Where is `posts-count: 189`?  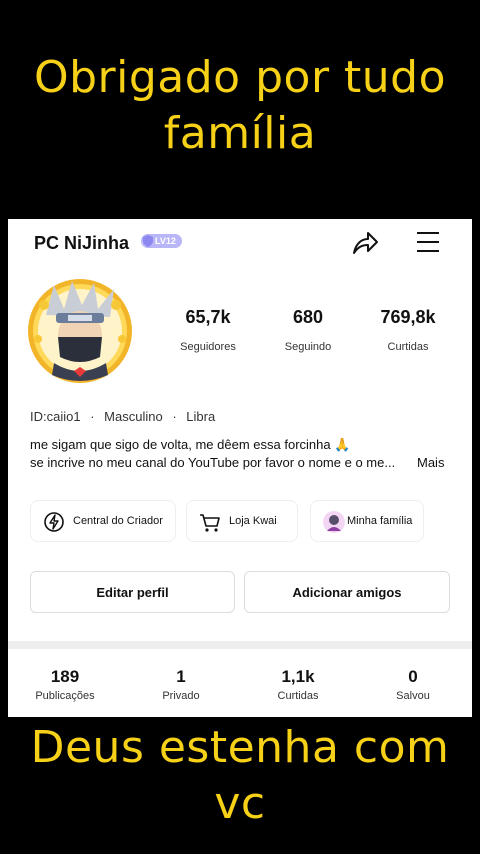
posts-count: 189 is located at coordinates (65, 676).